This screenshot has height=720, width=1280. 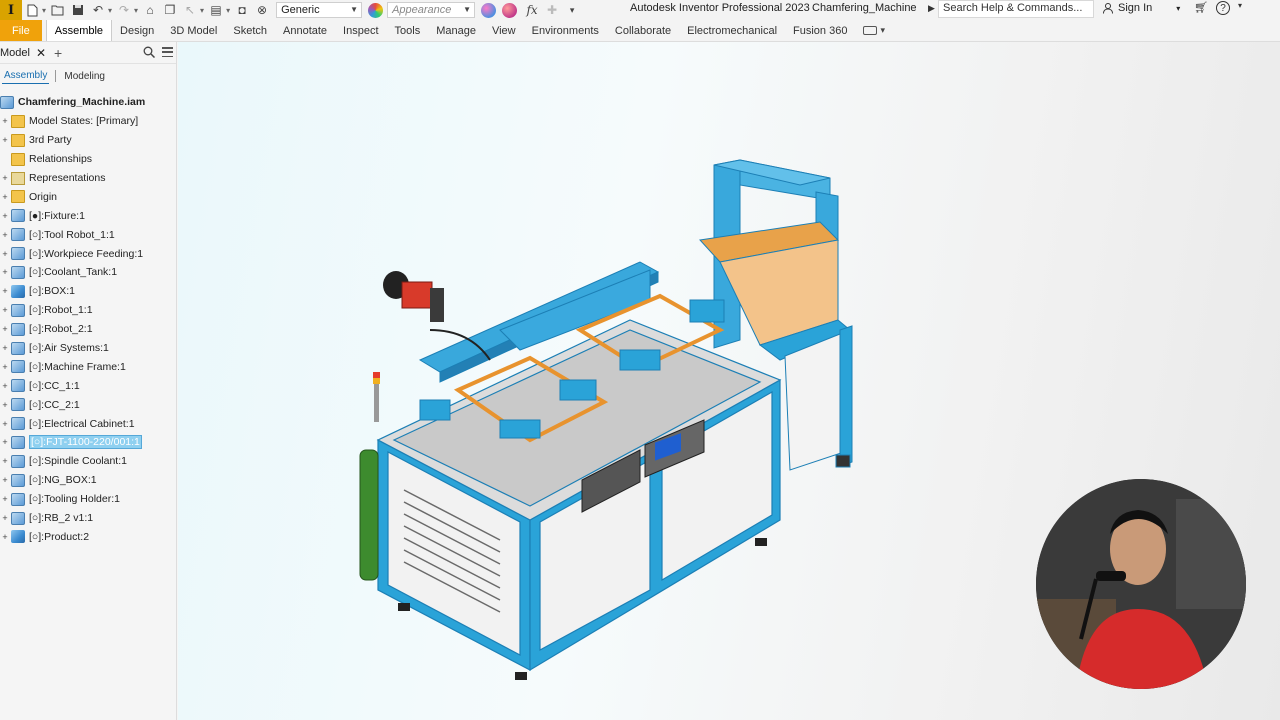 What do you see at coordinates (874, 30) in the screenshot?
I see `ribbon-display-toggle: ▾` at bounding box center [874, 30].